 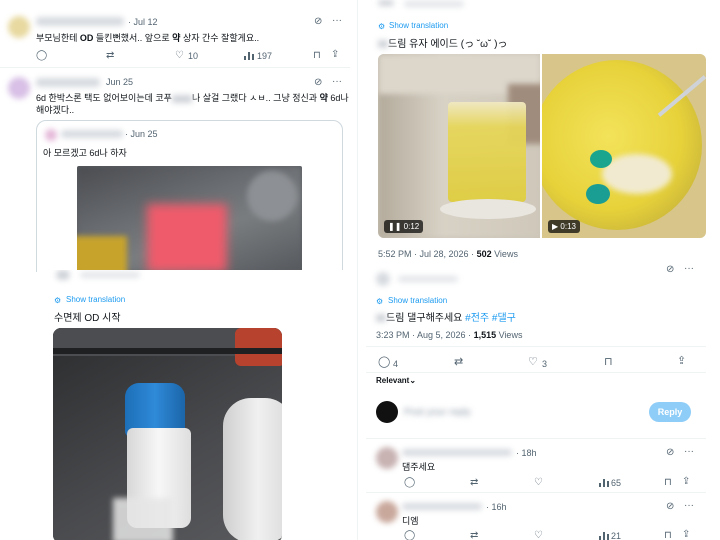 I want to click on tweet-text-line2: 해야겠다.., so click(x=55, y=110).